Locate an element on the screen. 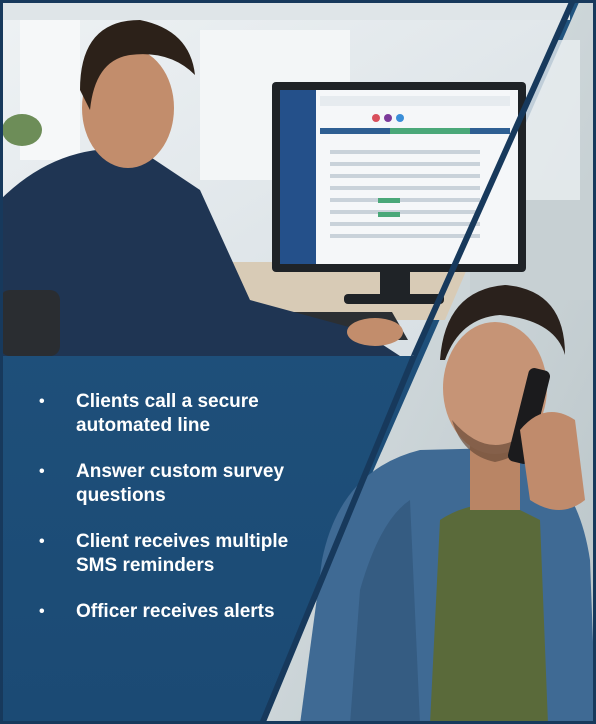  feature-text-line1: Officer receives alerts is located at coordinates (175, 611).